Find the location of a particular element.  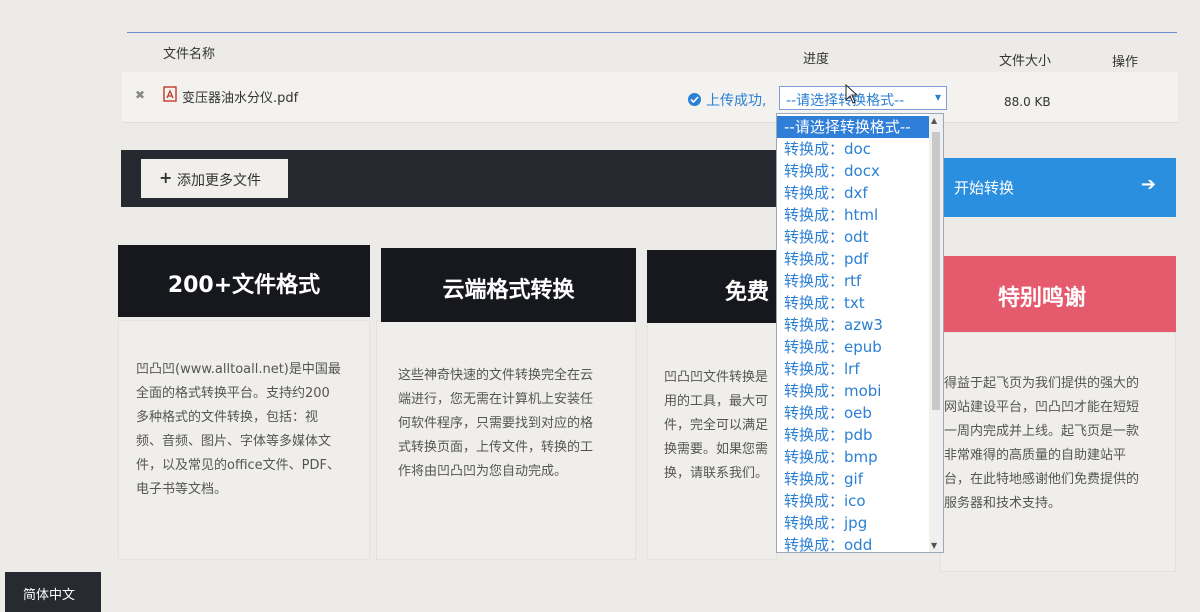

card-line: 换，请联系我们。 is located at coordinates (716, 473).